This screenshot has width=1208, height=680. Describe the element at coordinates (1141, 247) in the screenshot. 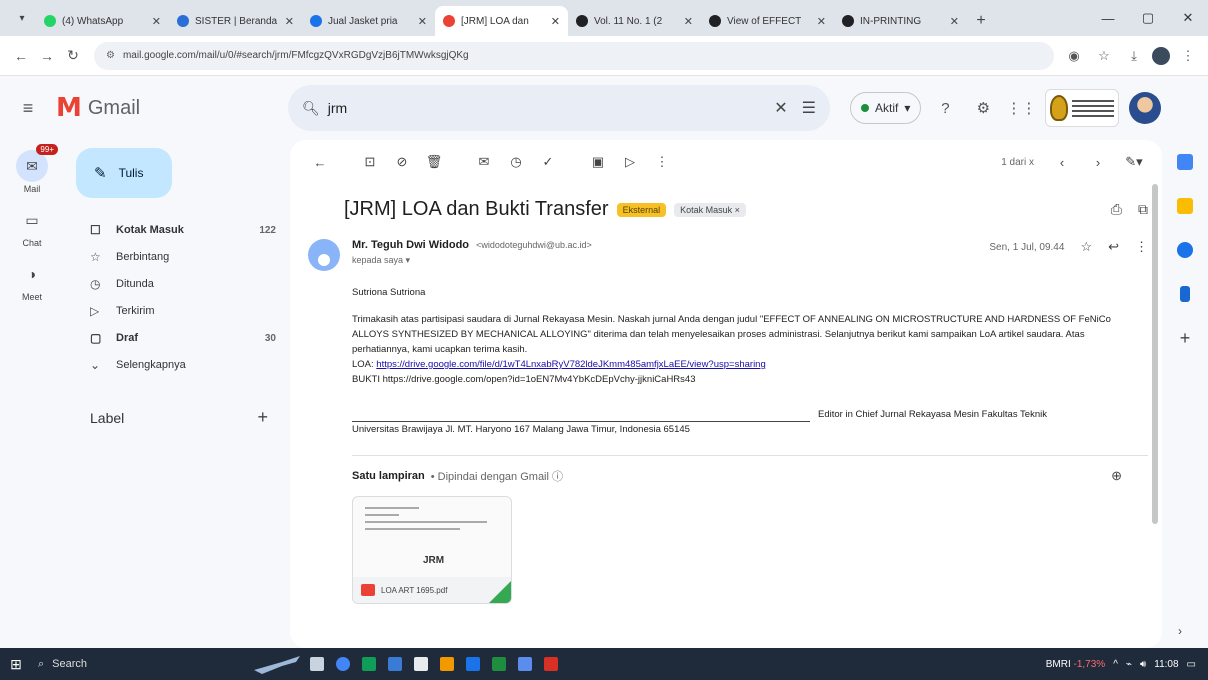

I see `message-more-icon: ⋮` at that location.